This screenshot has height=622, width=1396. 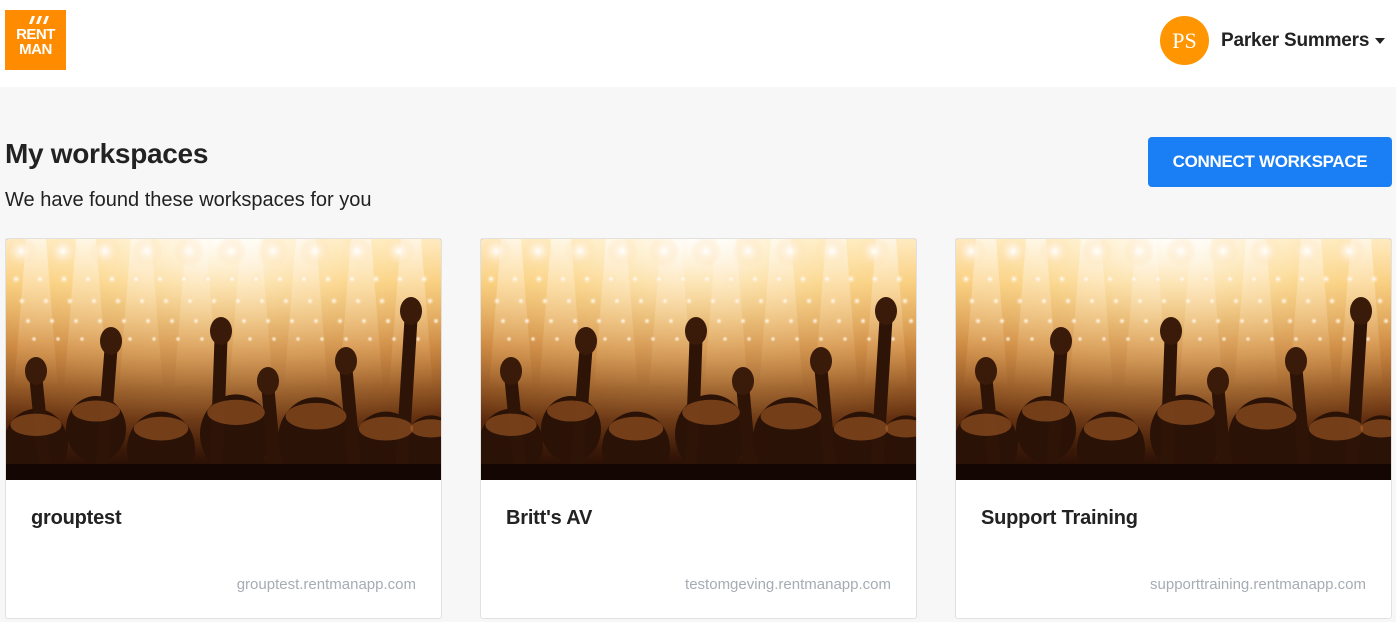 I want to click on user-menu: PS Parker Summers, so click(x=1276, y=40).